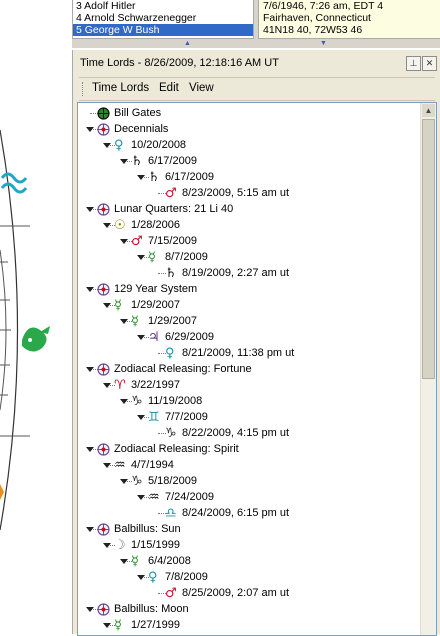 The height and width of the screenshot is (636, 440). What do you see at coordinates (187, 43) in the screenshot?
I see `collapse-up-icon: ▲` at bounding box center [187, 43].